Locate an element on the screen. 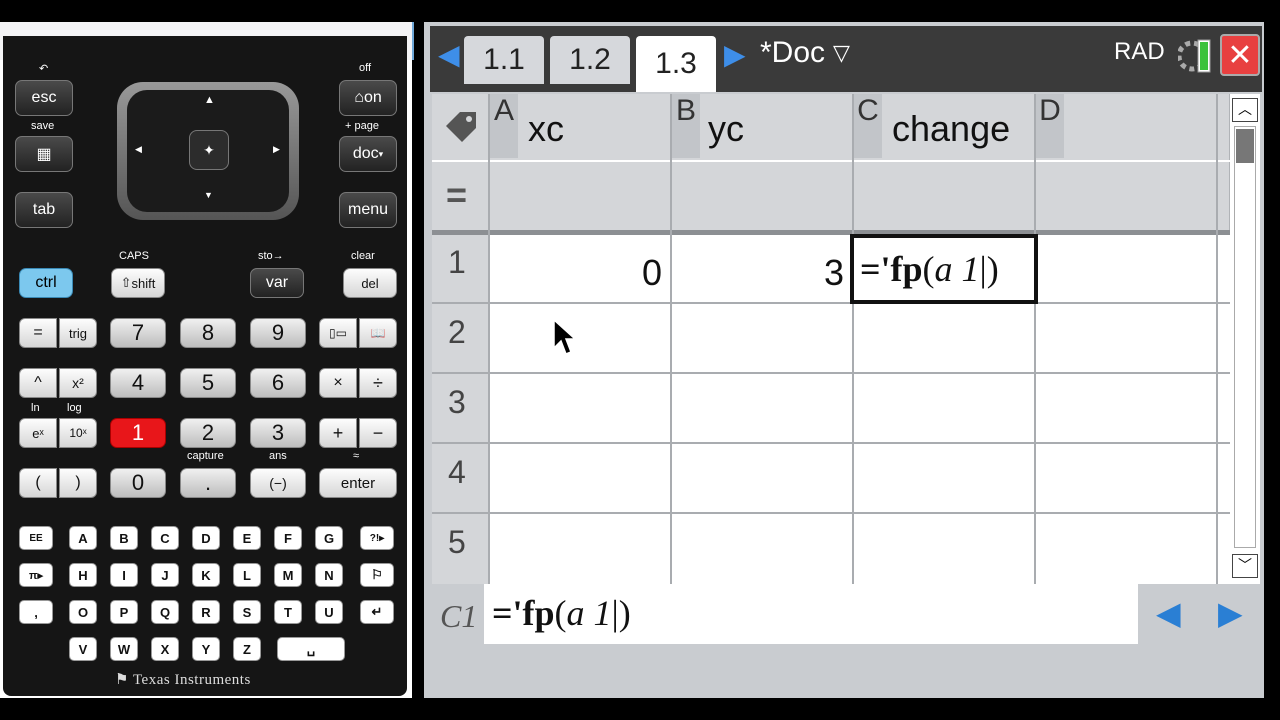 The image size is (1280, 720). key-3: 3 is located at coordinates (278, 433).